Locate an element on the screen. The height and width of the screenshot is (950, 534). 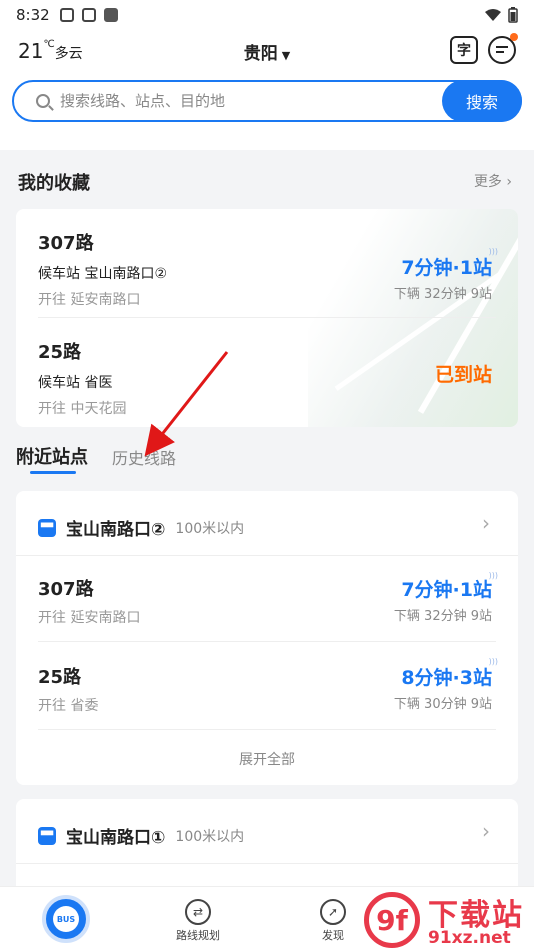
search-bar: 搜索 is located at coordinates (267, 101).